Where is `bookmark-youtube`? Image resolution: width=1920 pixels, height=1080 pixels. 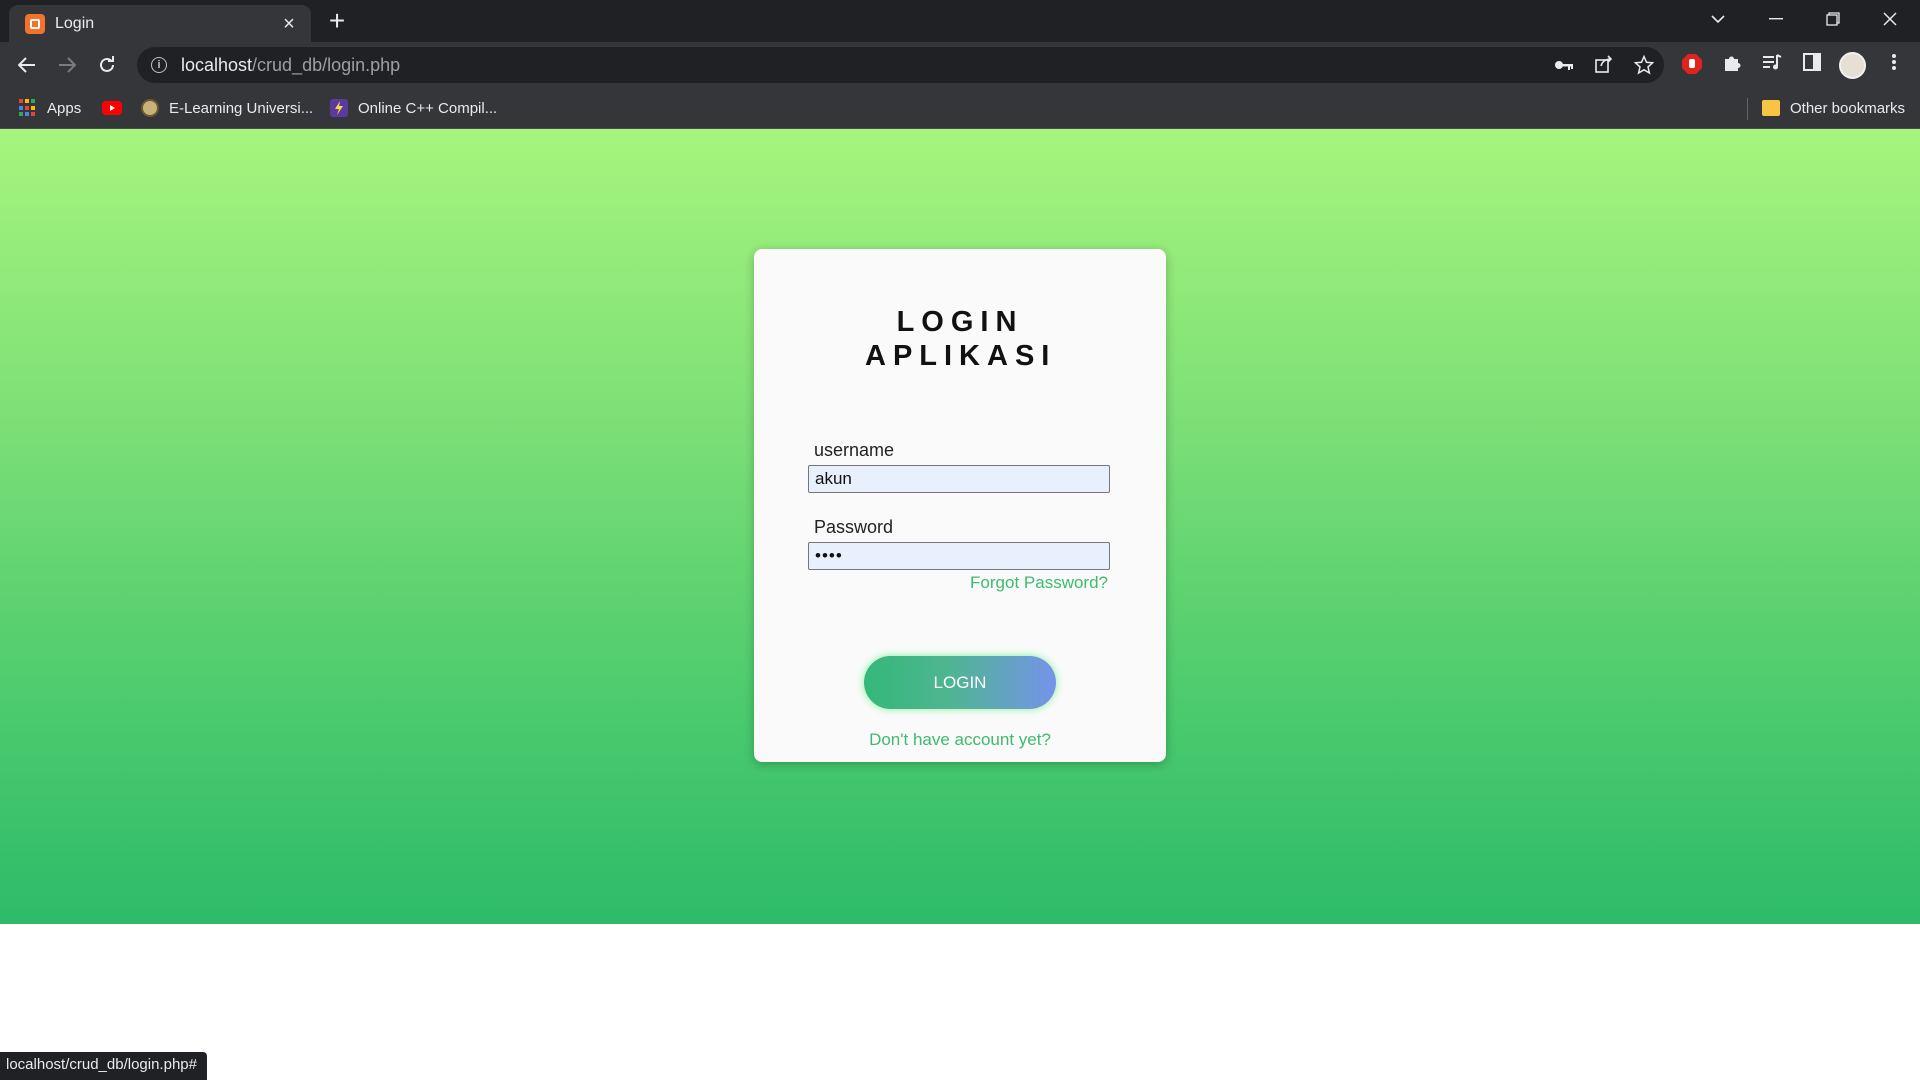 bookmark-youtube is located at coordinates (117, 108).